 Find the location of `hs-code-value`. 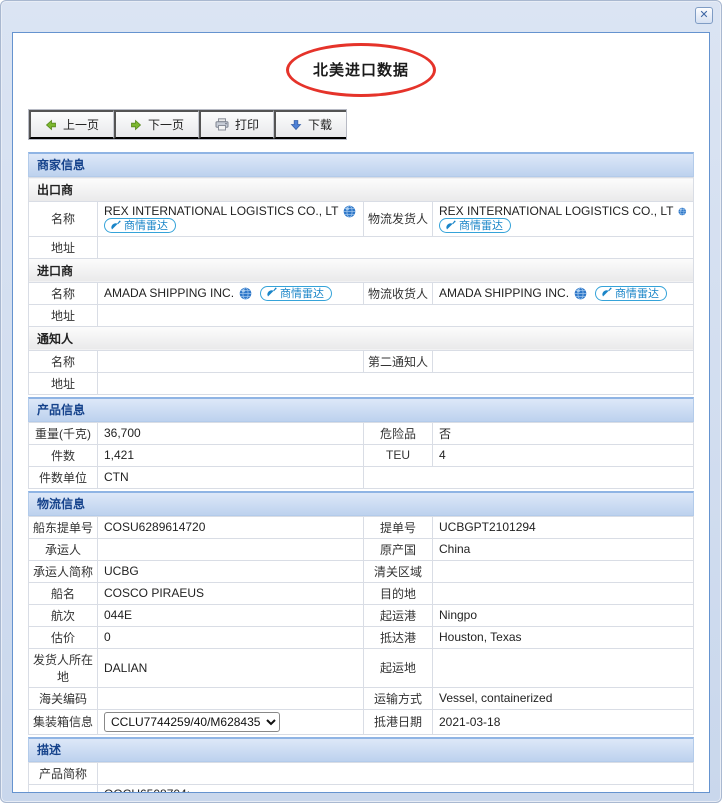

hs-code-value is located at coordinates (230, 698).